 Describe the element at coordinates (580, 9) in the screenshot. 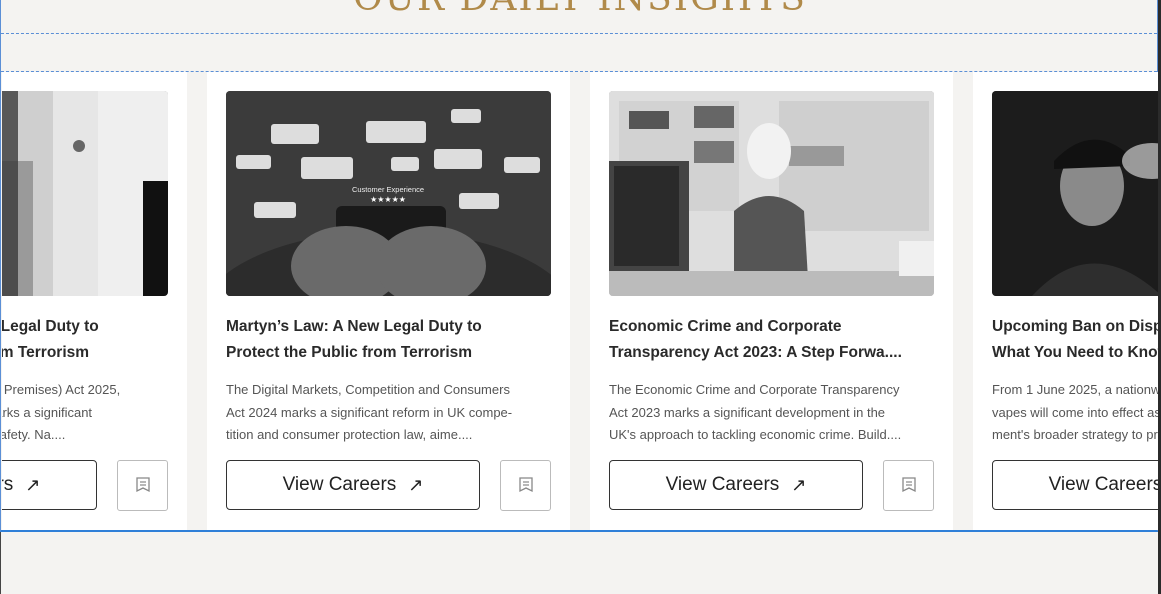

I see `section-title: OUR DAILY INSIGHTS` at that location.